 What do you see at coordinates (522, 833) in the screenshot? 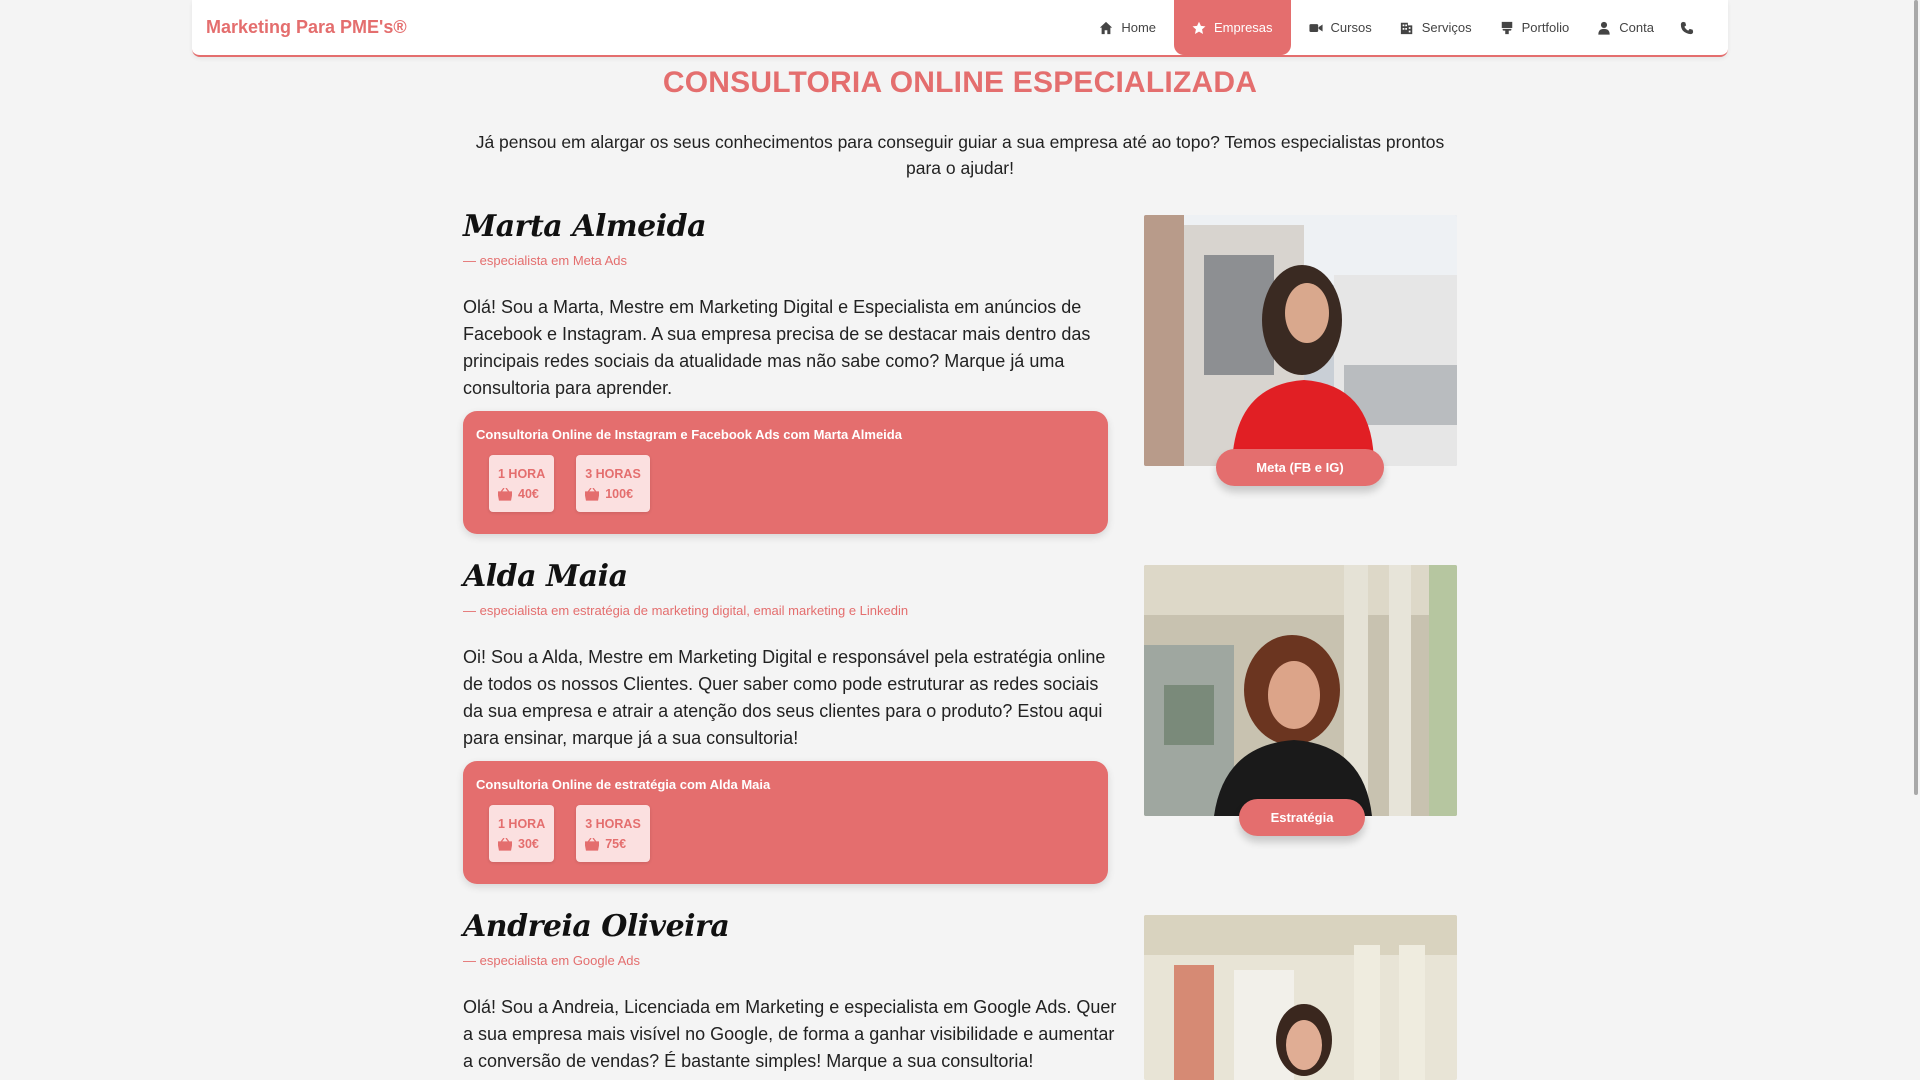
I see `price-option-1h: 1 HORA 30€` at bounding box center [522, 833].